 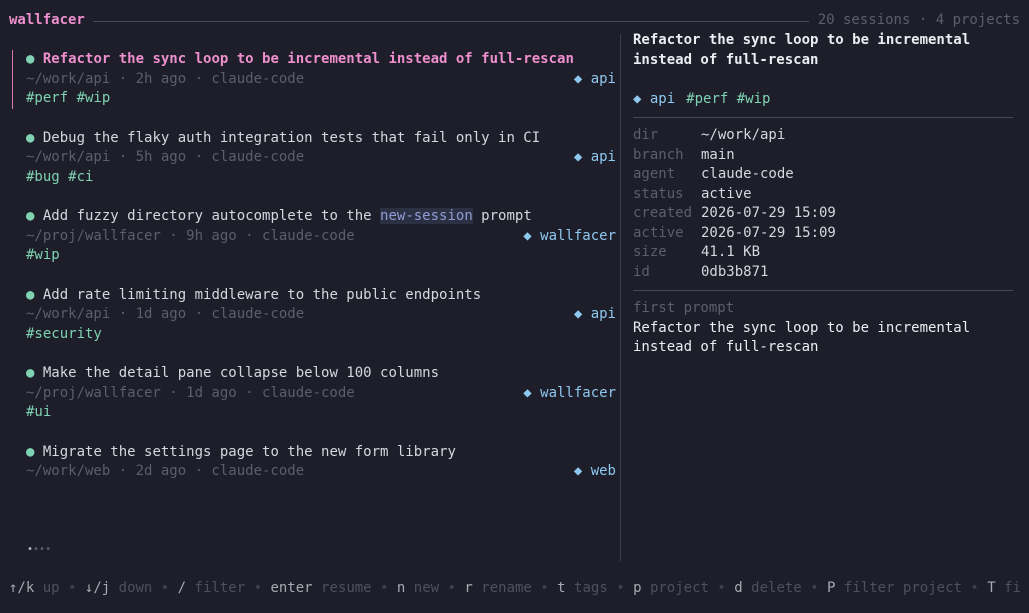 I want to click on field-value: ~/work/api, so click(x=743, y=135).